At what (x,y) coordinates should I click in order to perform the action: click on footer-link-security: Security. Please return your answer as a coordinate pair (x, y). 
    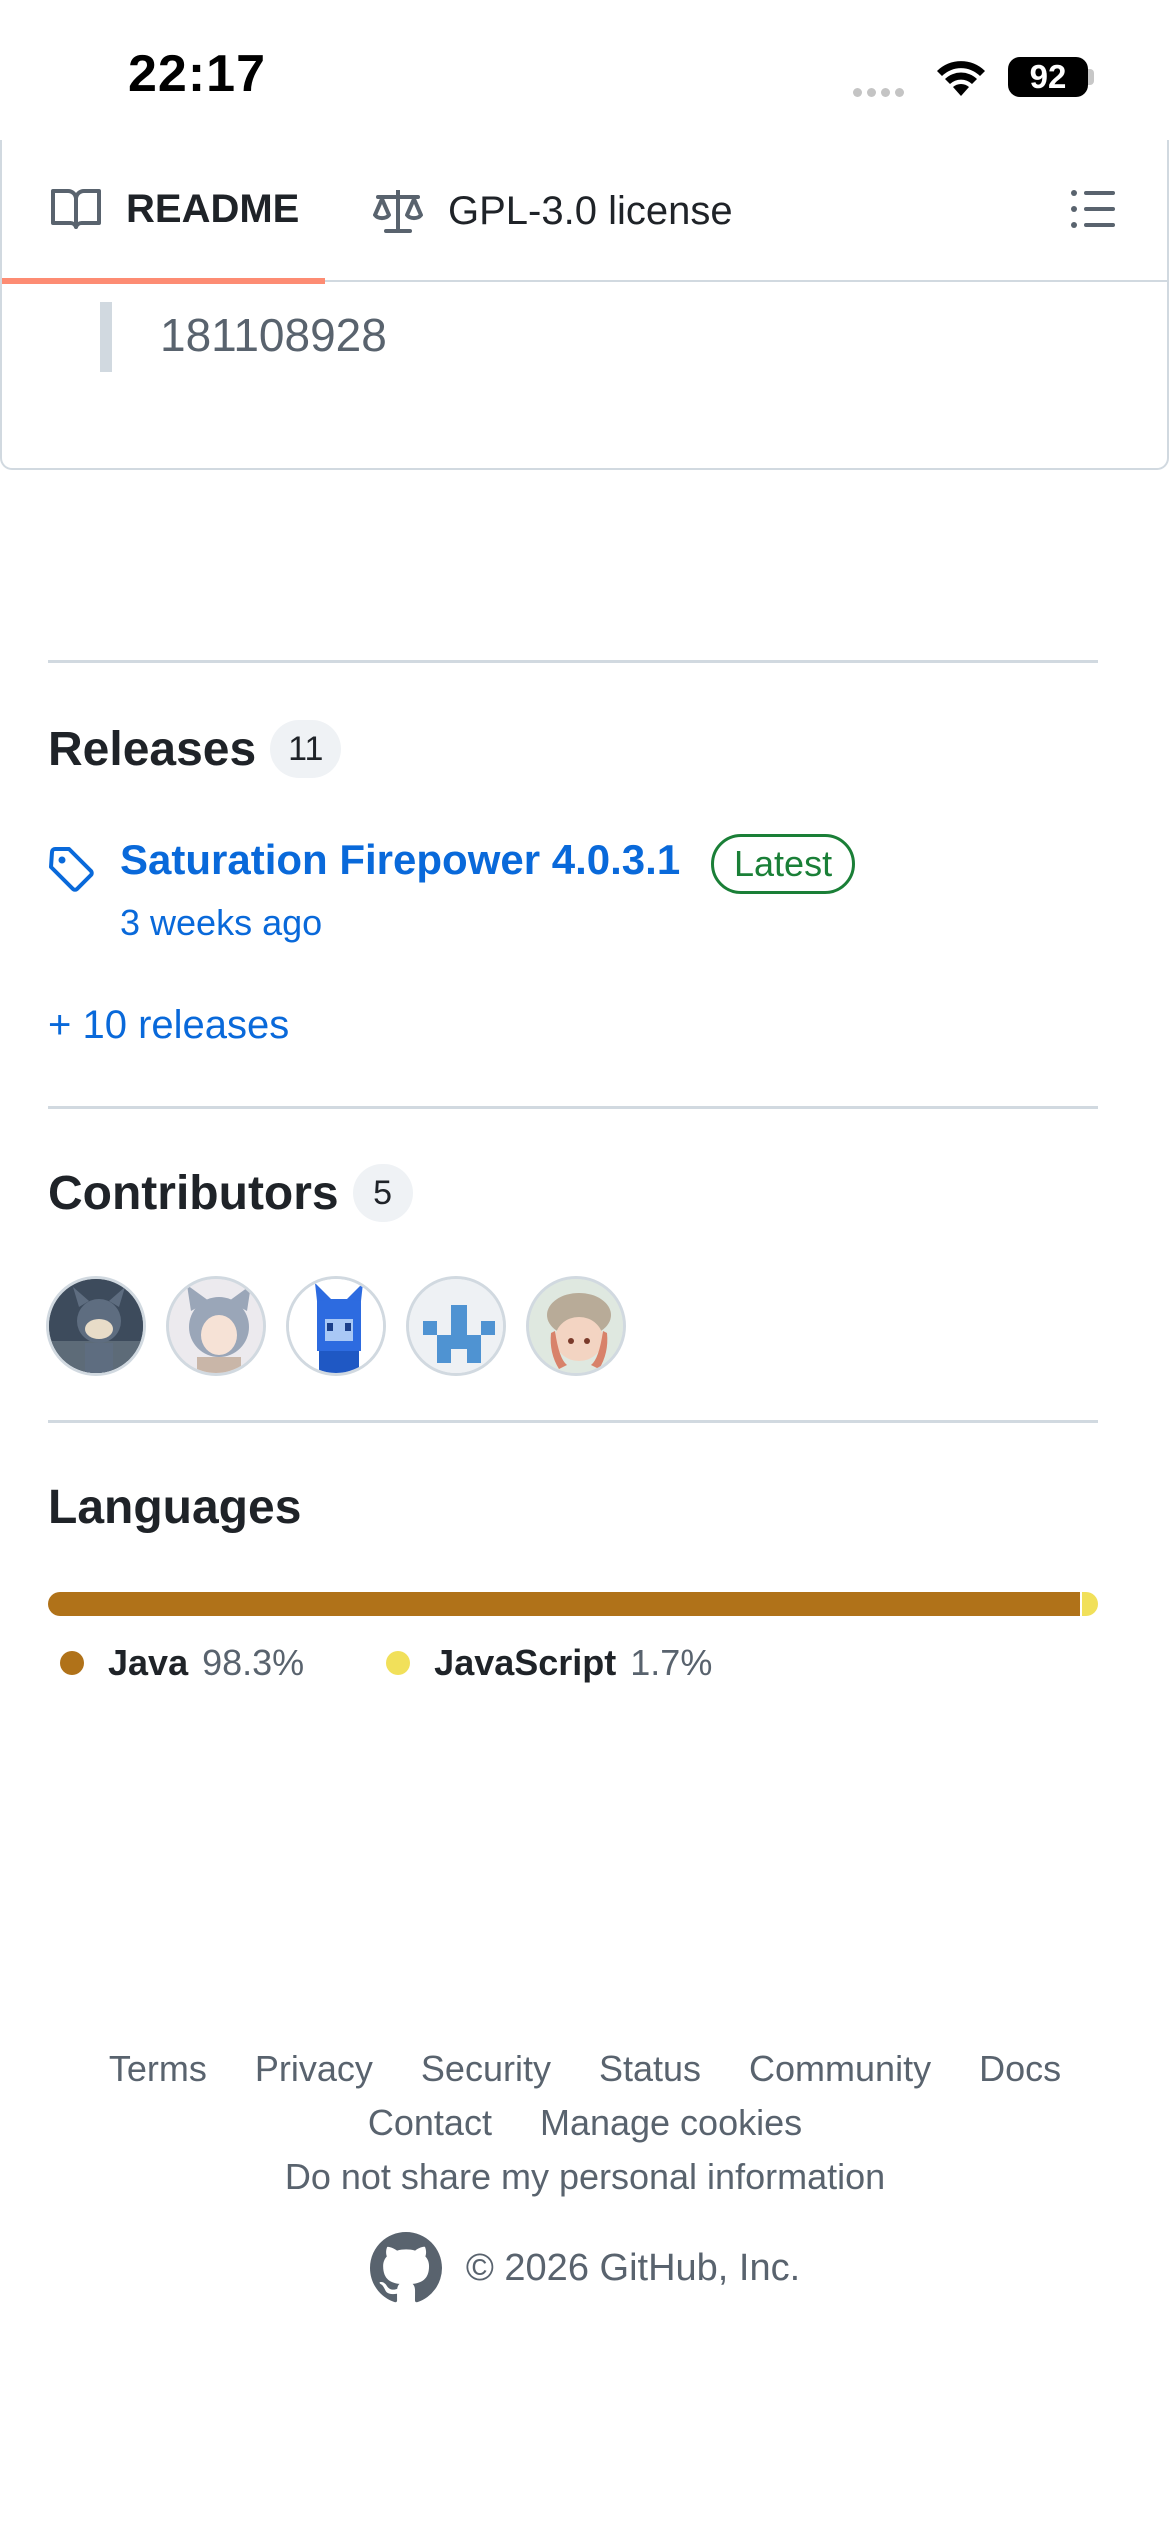
    Looking at the image, I should click on (486, 2069).